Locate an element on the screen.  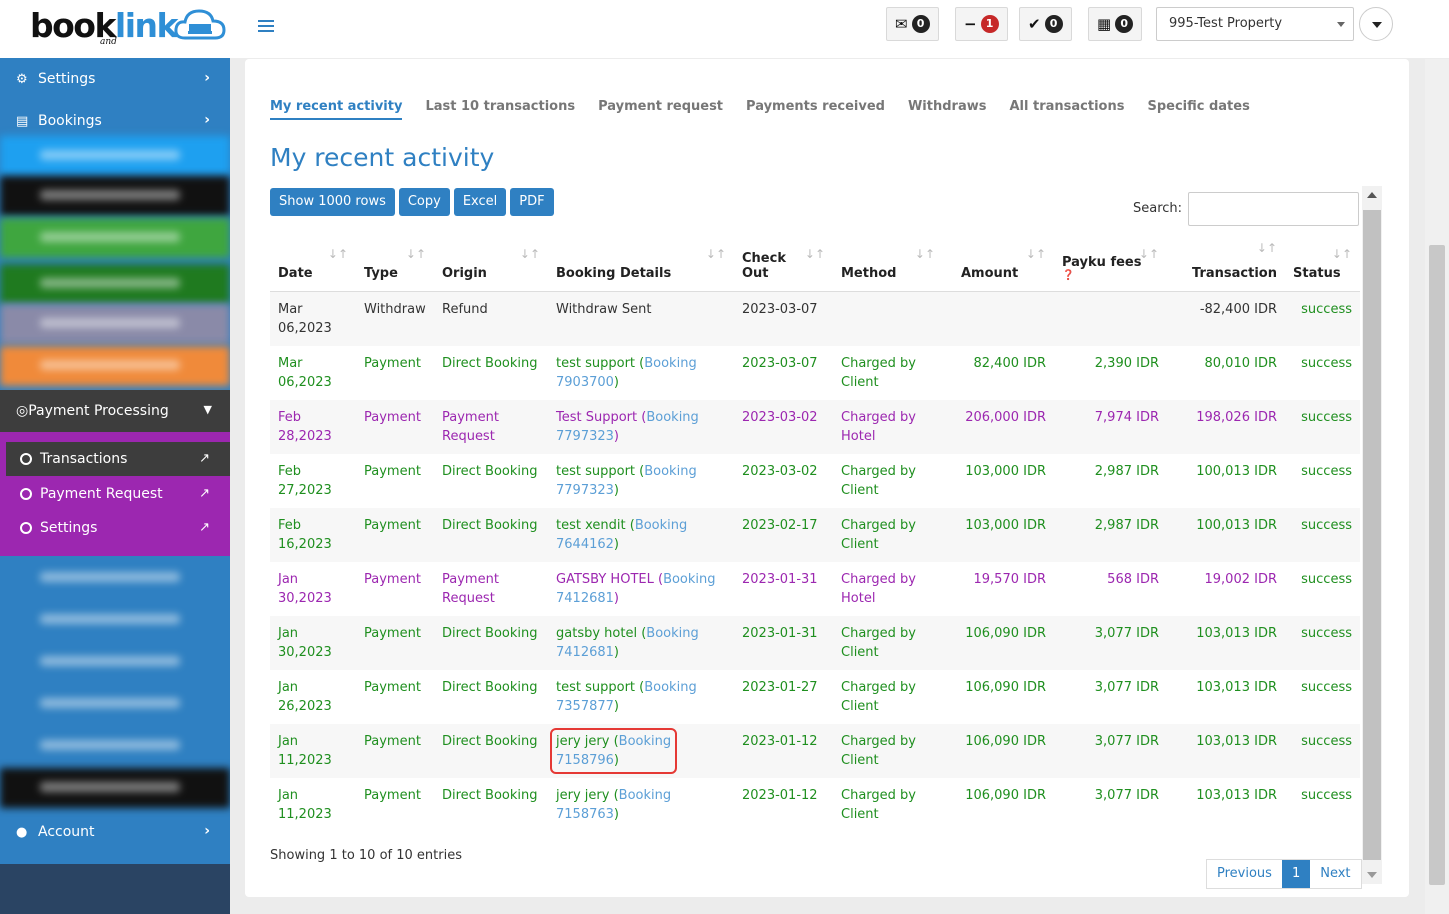
row-type-cell: Payment is located at coordinates (395, 534).